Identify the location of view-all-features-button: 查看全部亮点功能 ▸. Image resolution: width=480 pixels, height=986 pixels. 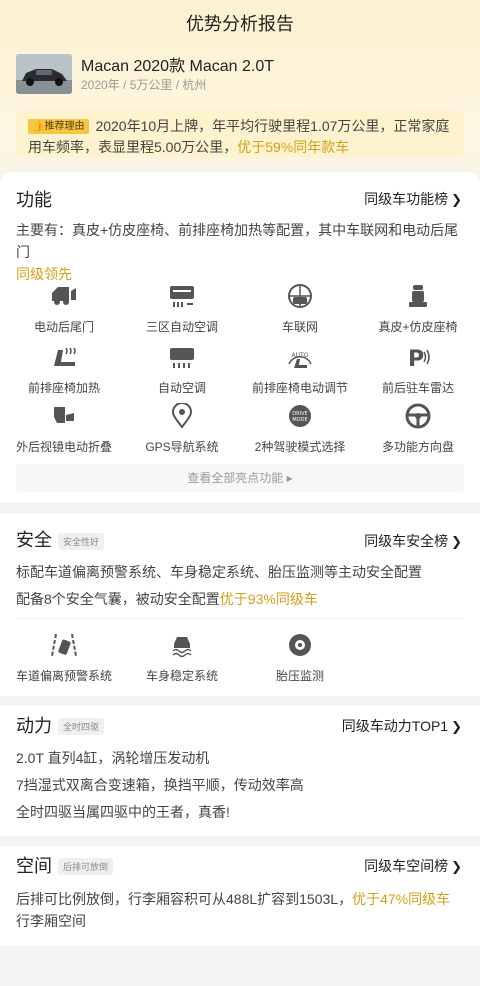
(240, 478).